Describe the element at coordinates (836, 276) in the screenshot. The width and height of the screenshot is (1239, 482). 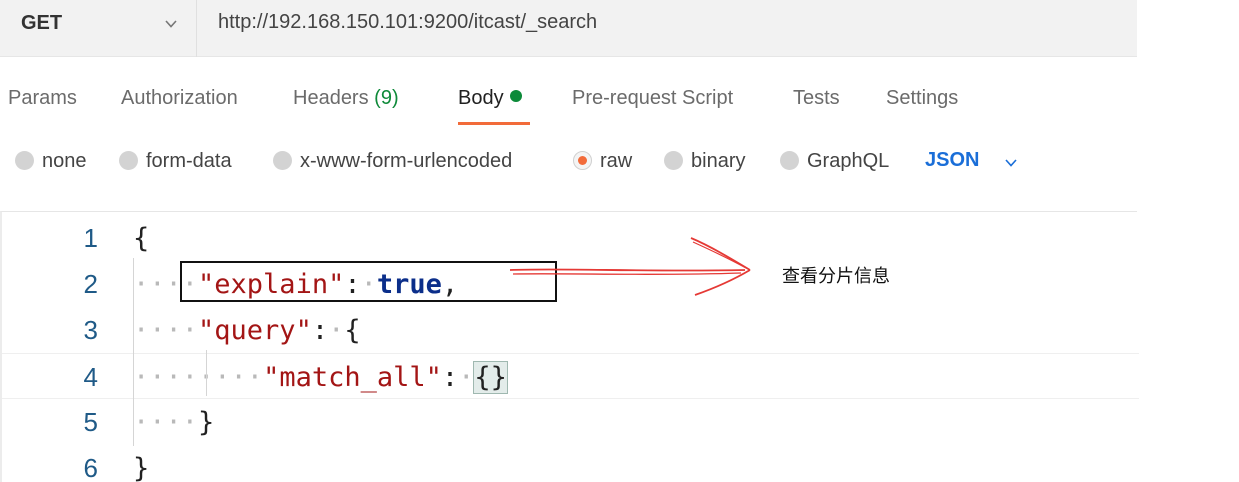
I see `annotation-text: 查看分片信息` at that location.